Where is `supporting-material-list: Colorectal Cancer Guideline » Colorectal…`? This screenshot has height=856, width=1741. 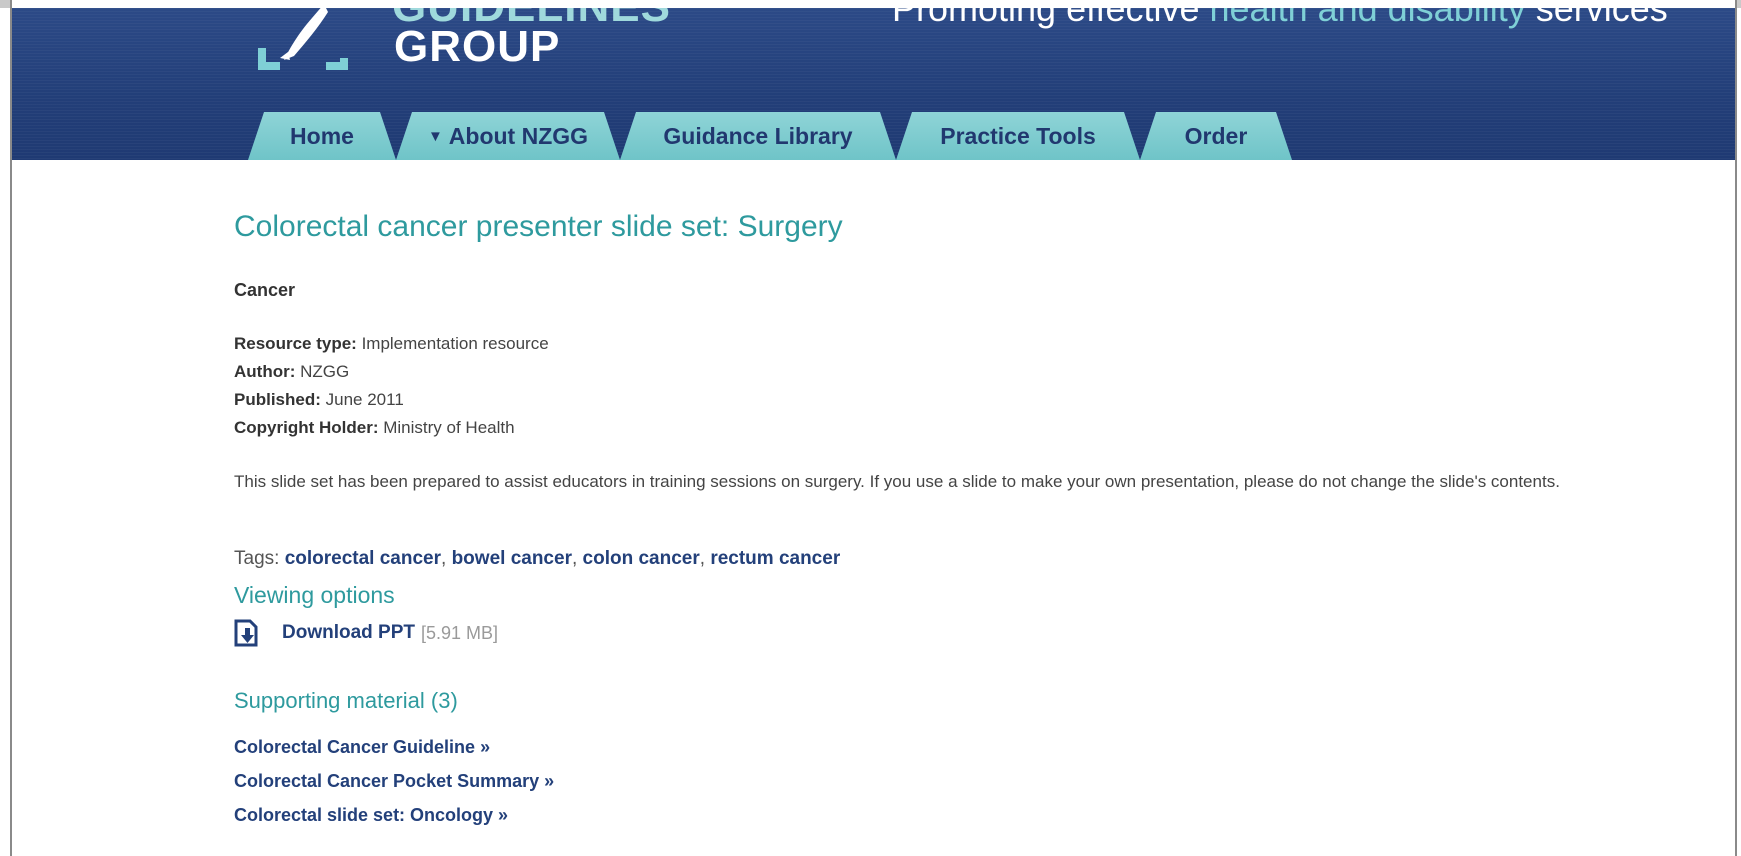 supporting-material-list: Colorectal Cancer Guideline » Colorectal… is located at coordinates (394, 781).